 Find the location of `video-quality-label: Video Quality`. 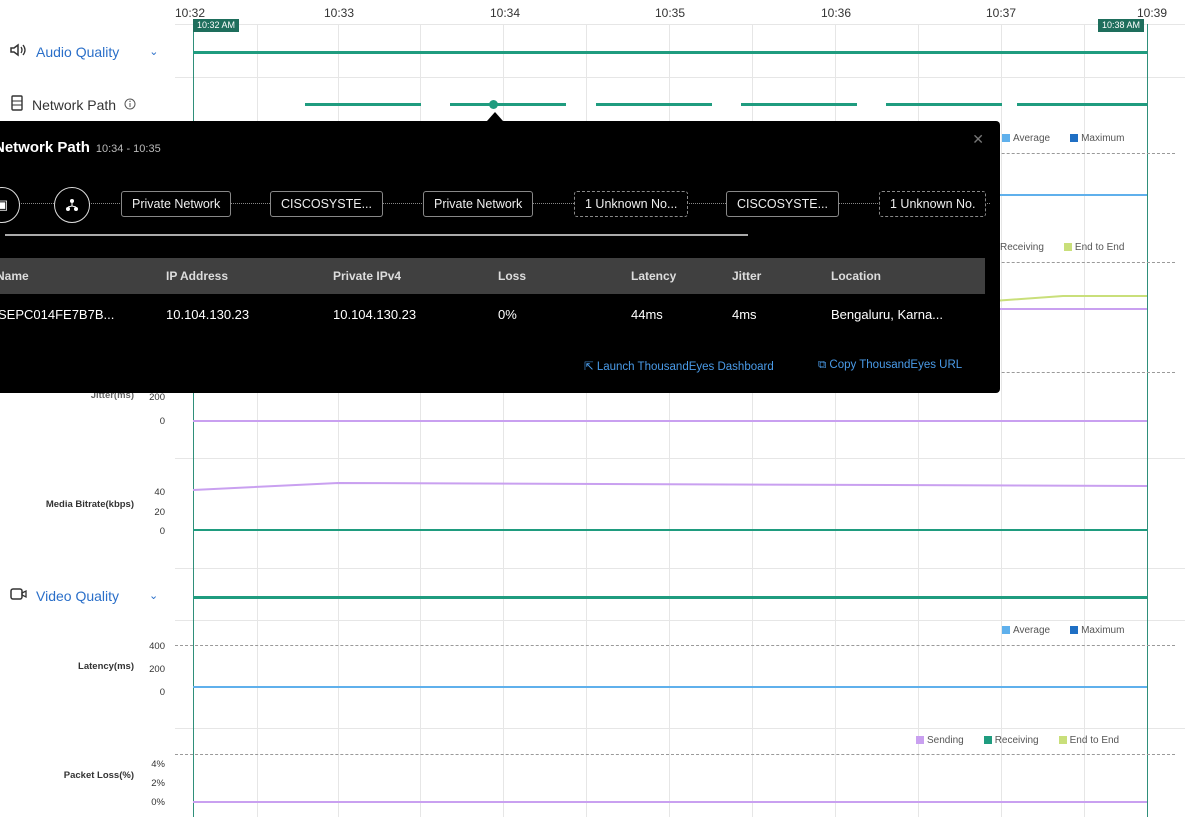

video-quality-label: Video Quality is located at coordinates (78, 595).